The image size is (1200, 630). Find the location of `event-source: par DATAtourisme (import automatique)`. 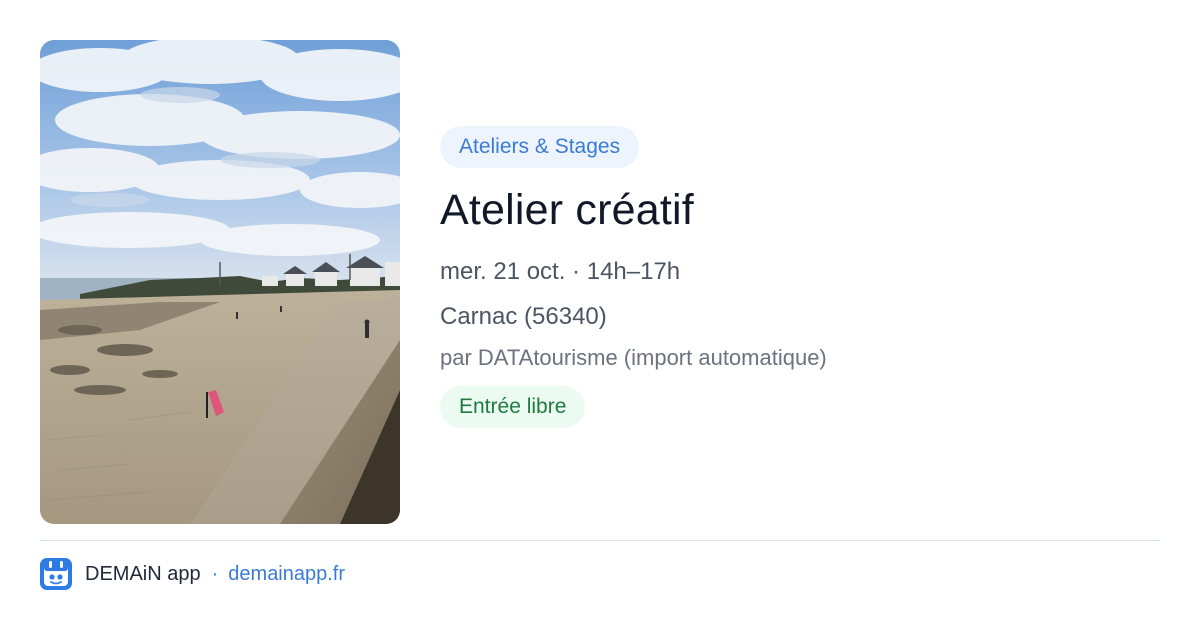

event-source: par DATAtourisme (import automatique) is located at coordinates (633, 357).